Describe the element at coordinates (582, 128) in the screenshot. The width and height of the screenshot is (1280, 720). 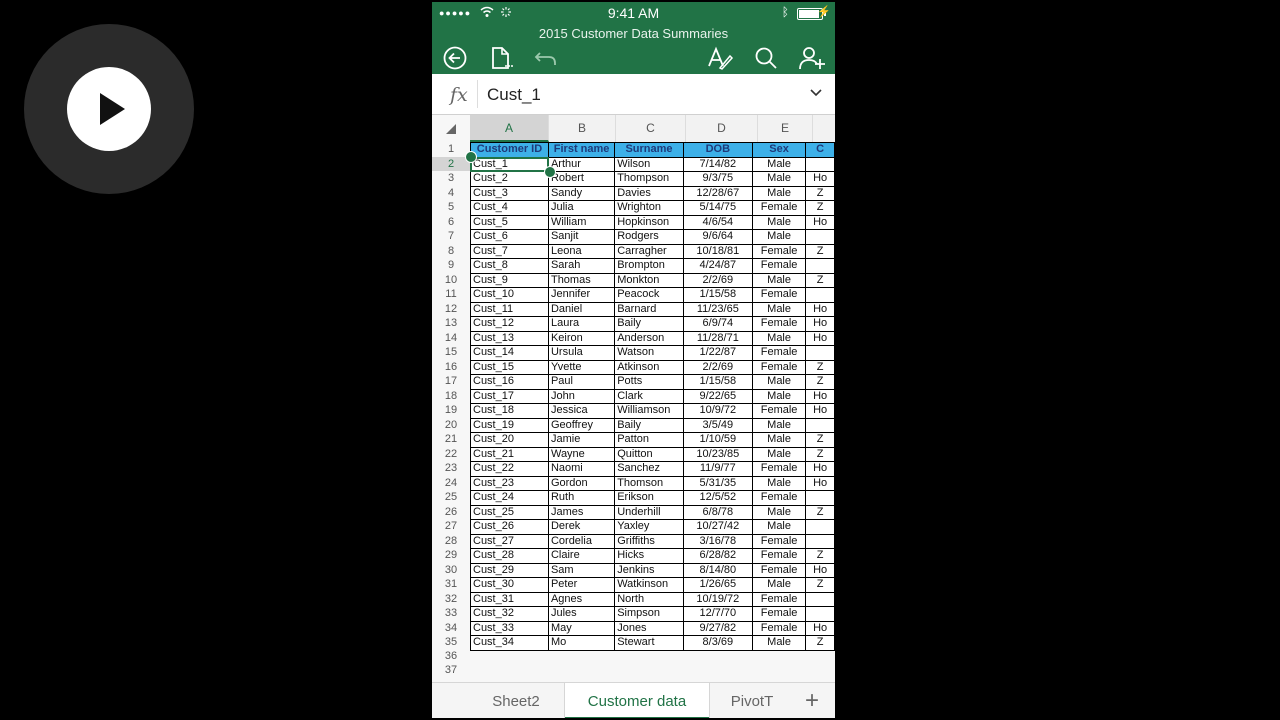
I see `column-header: B` at that location.